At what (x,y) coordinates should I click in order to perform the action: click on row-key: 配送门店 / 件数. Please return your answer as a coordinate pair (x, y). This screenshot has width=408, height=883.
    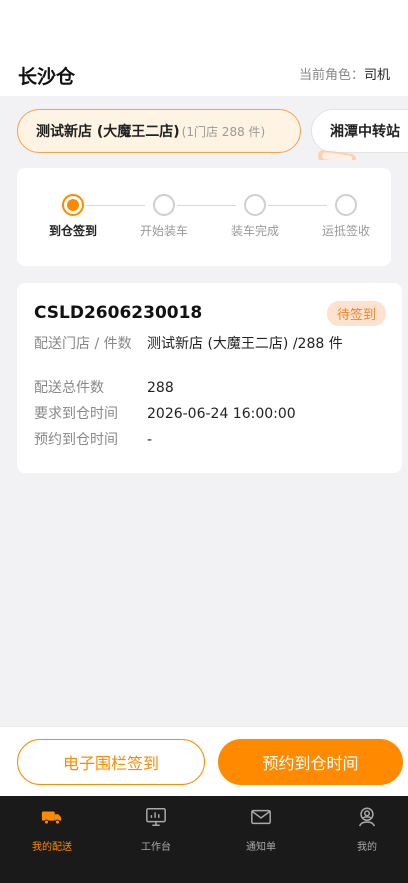
    Looking at the image, I should click on (83, 344).